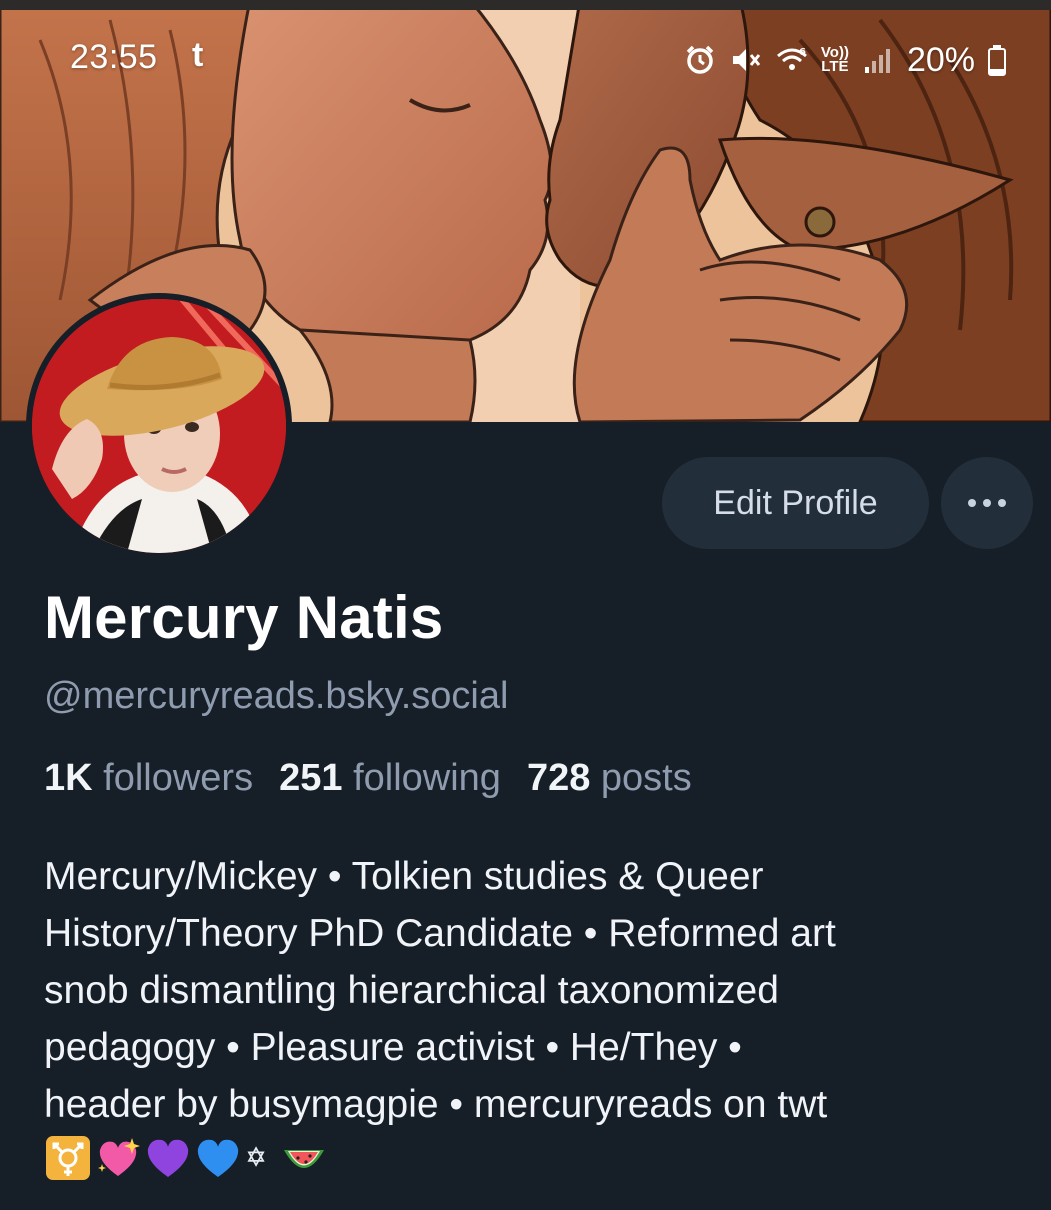  Describe the element at coordinates (795, 503) in the screenshot. I see `edit-profile-button: Edit Profile` at that location.